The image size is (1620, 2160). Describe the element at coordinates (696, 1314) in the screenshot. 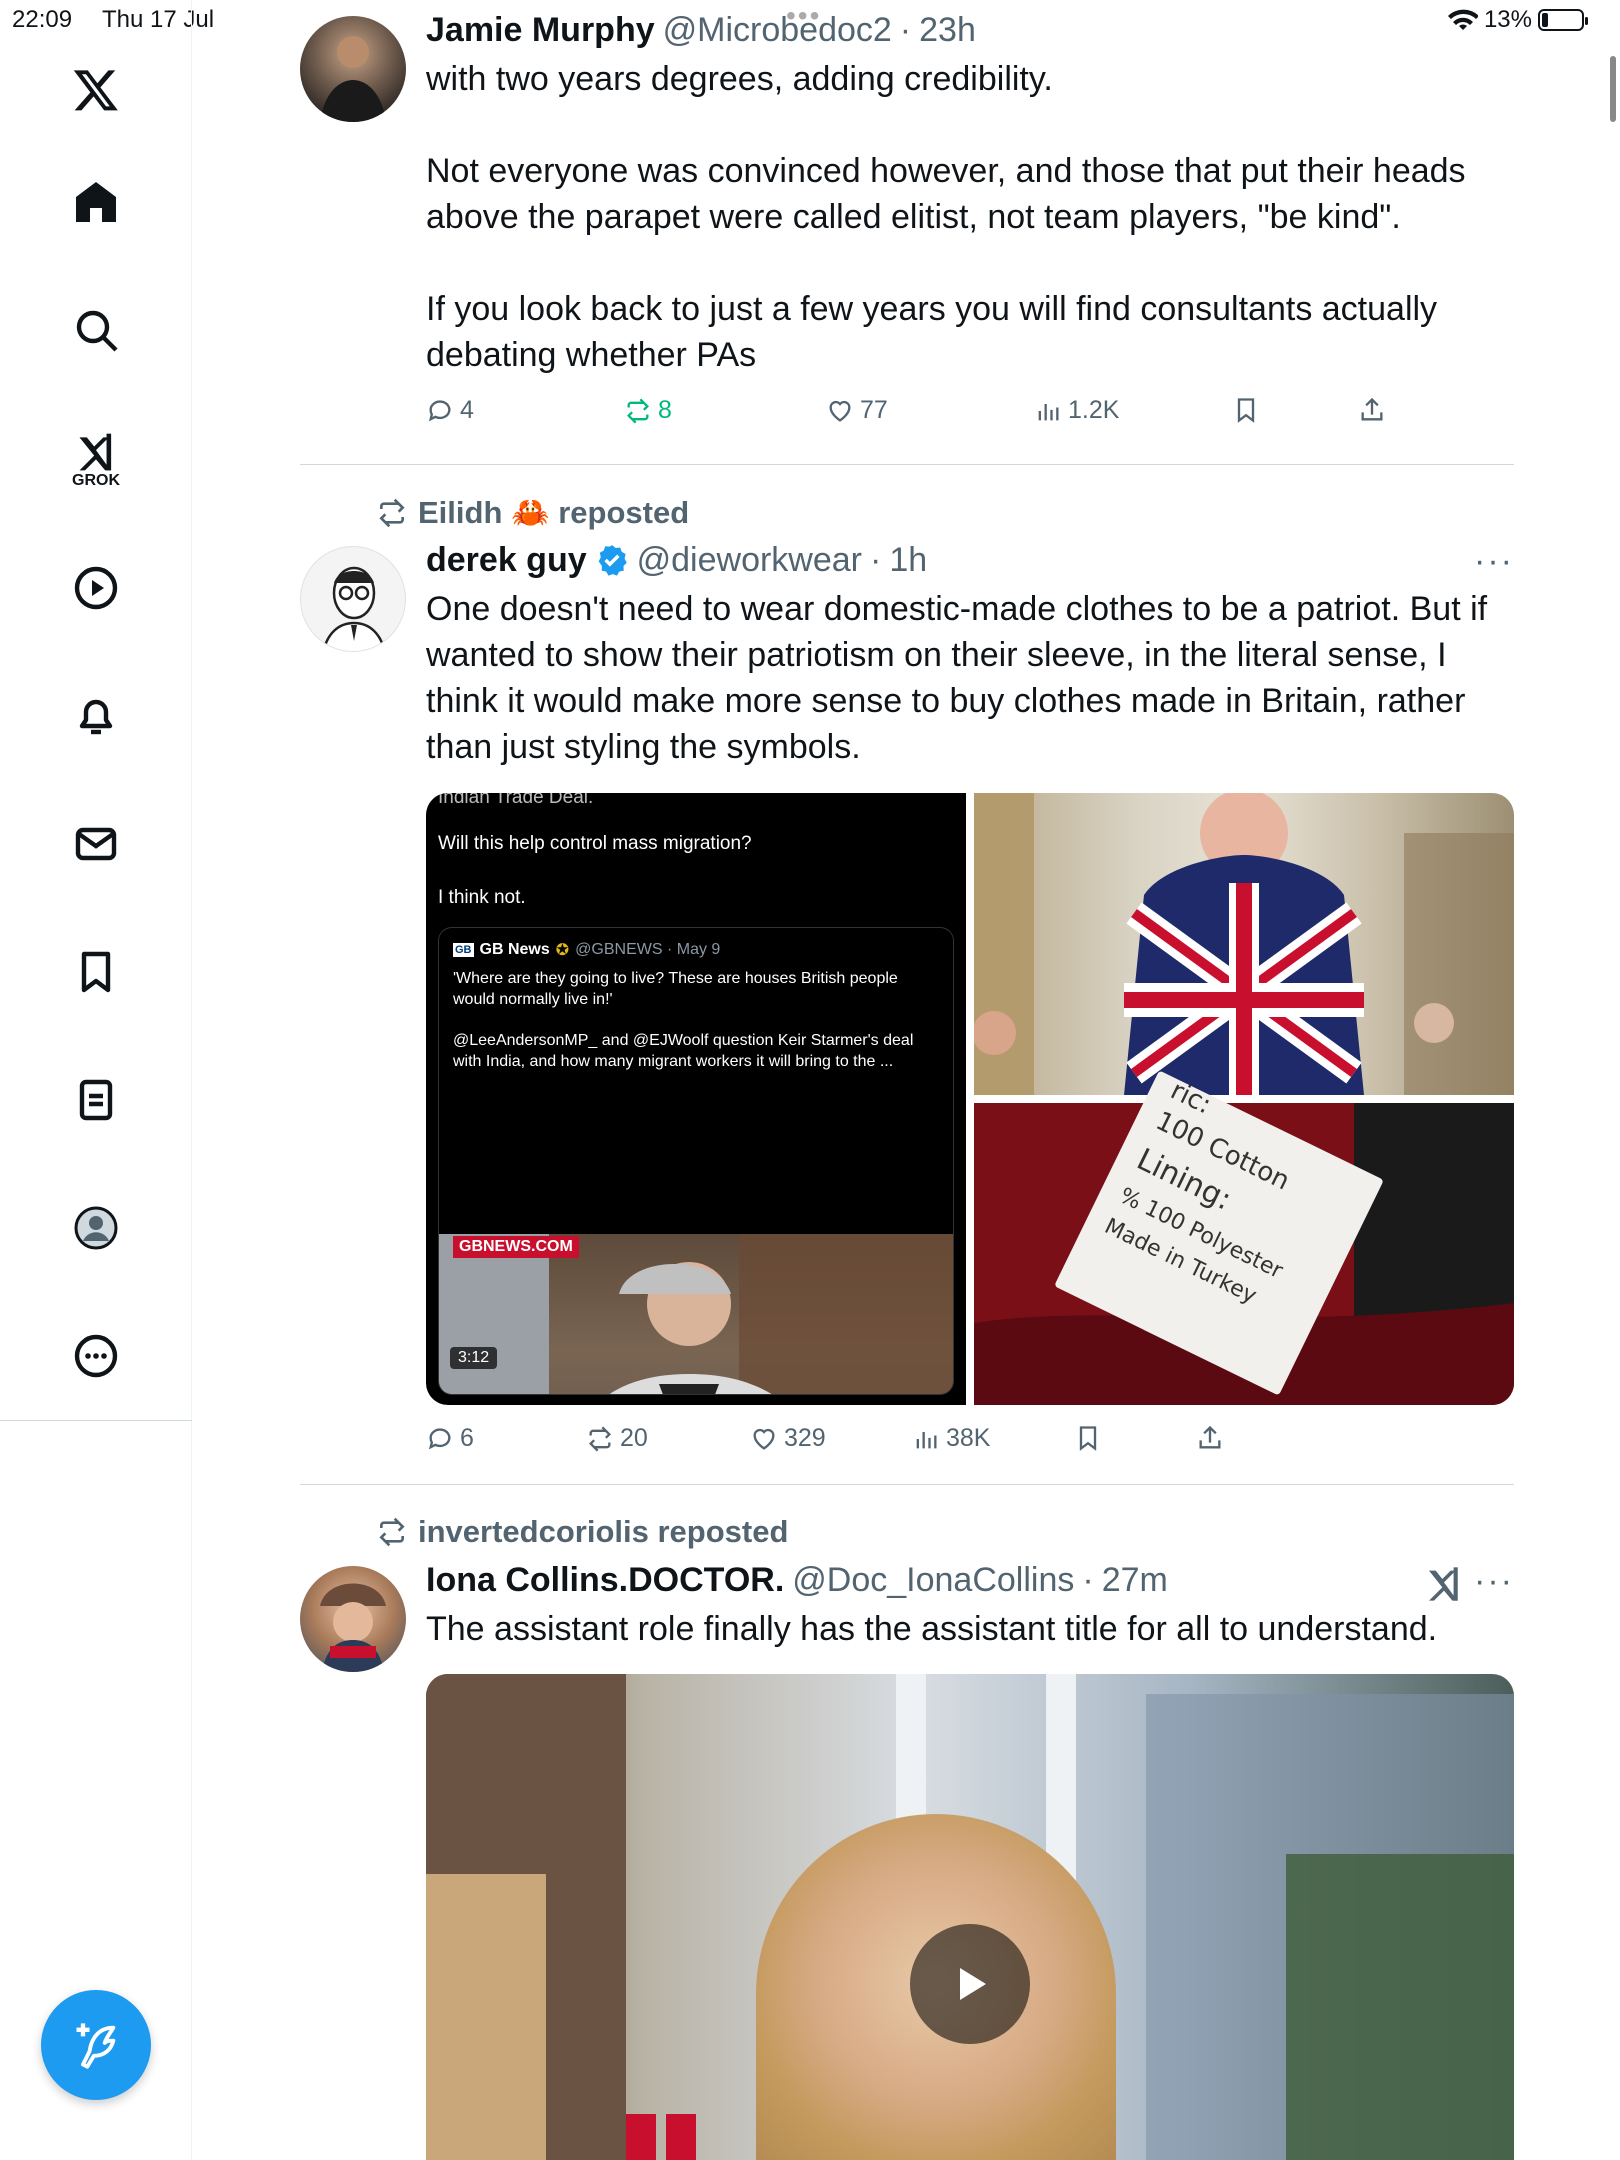

I see `quoted-video-thumbnail` at that location.